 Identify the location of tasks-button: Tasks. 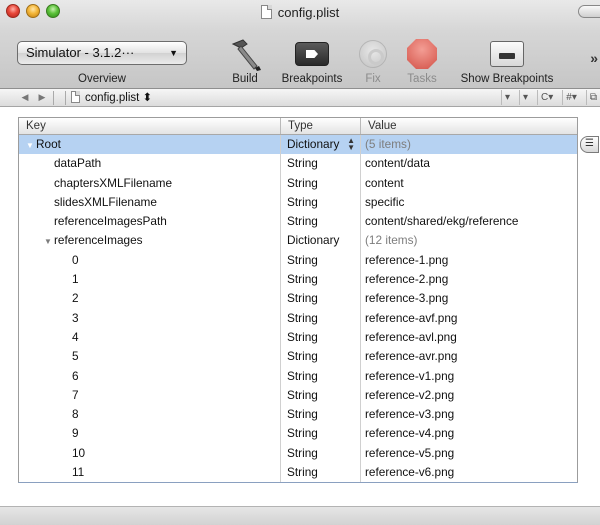
(422, 60).